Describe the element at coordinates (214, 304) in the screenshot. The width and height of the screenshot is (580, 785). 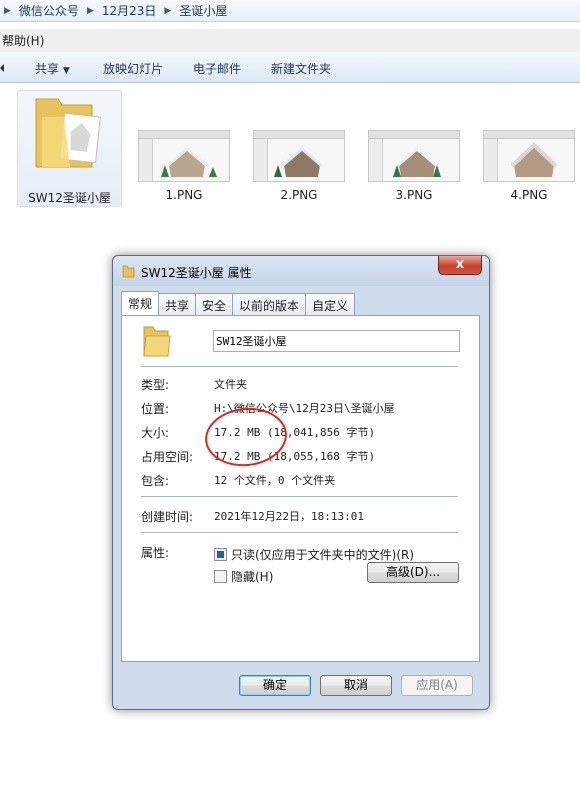
I see `tab-security: 安全` at that location.